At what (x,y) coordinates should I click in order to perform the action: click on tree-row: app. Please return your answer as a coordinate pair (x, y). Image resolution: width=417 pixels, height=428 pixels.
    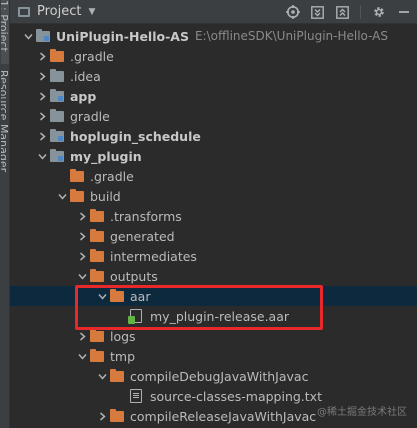
    Looking at the image, I should click on (213, 96).